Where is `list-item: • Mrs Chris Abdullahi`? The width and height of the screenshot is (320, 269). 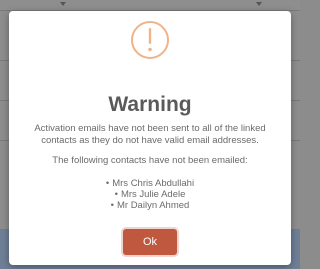 list-item: • Mrs Chris Abdullahi is located at coordinates (150, 183).